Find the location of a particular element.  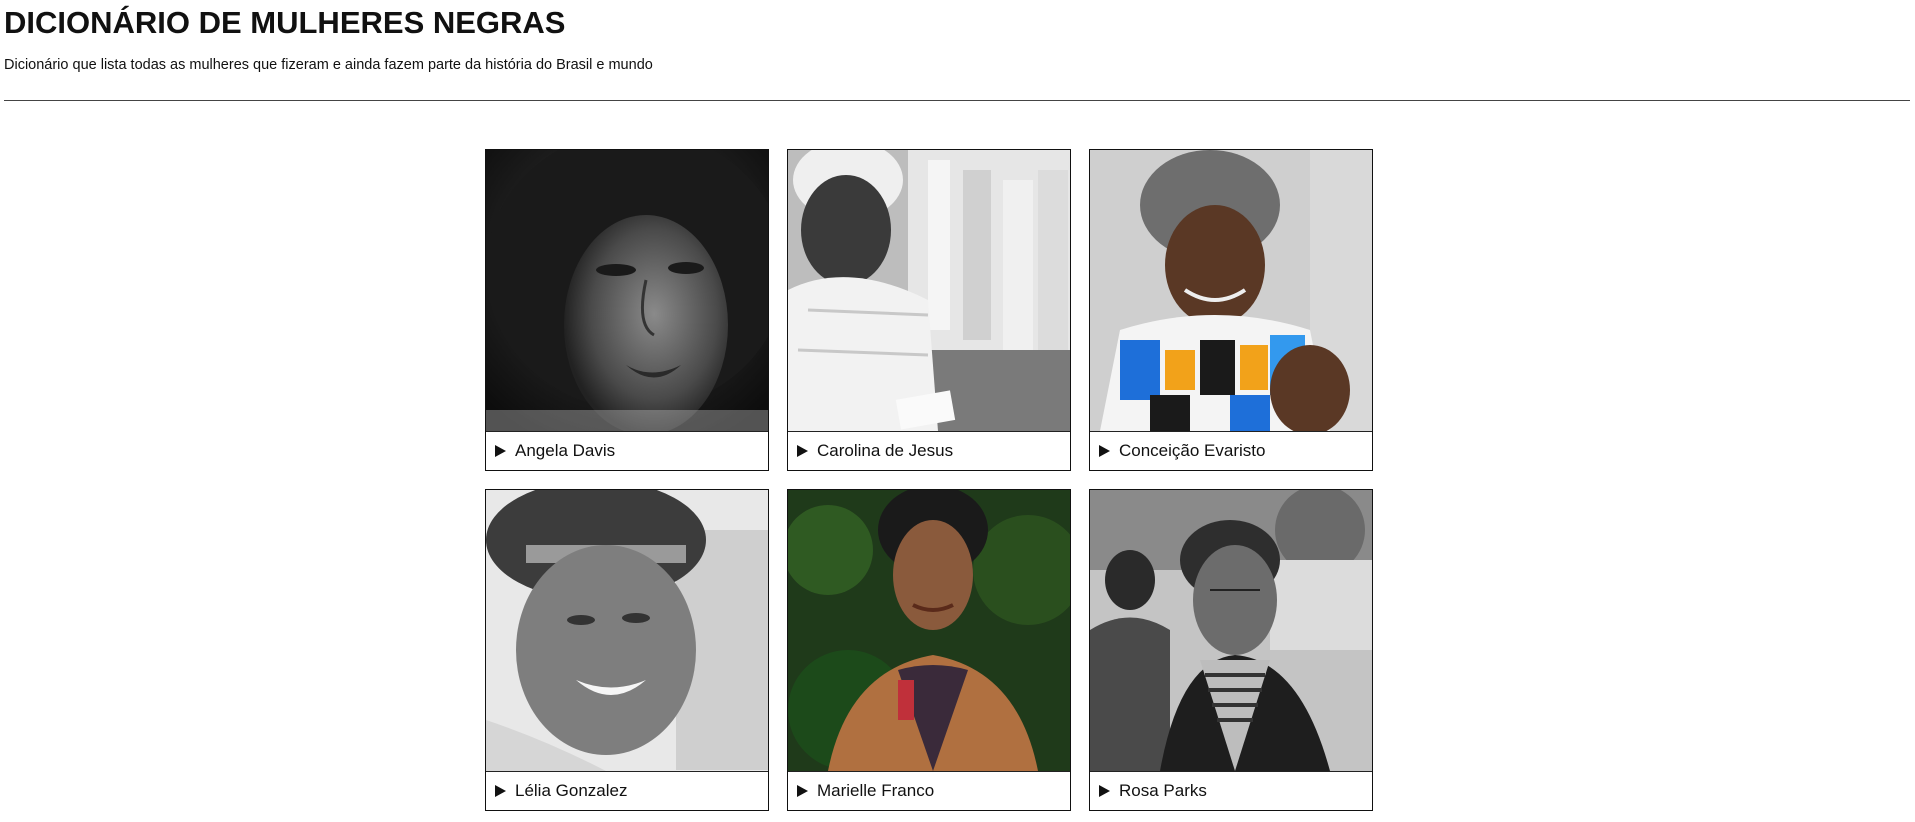

card-name: Lélia Gonzalez is located at coordinates (571, 790).